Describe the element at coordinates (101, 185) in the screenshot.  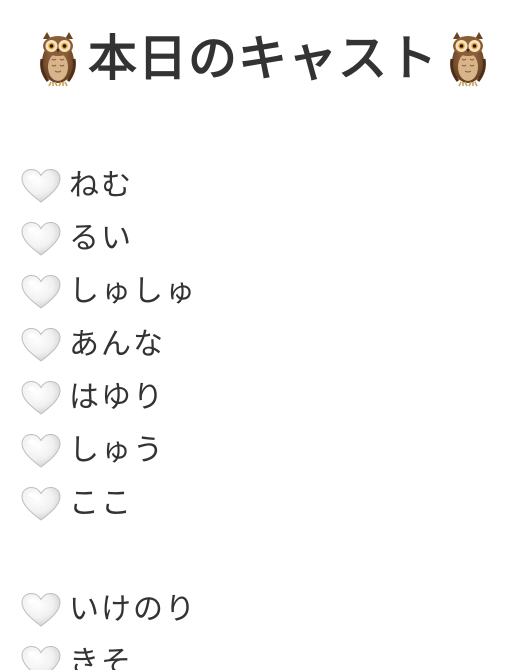
I see `cast-name: ねむ` at that location.